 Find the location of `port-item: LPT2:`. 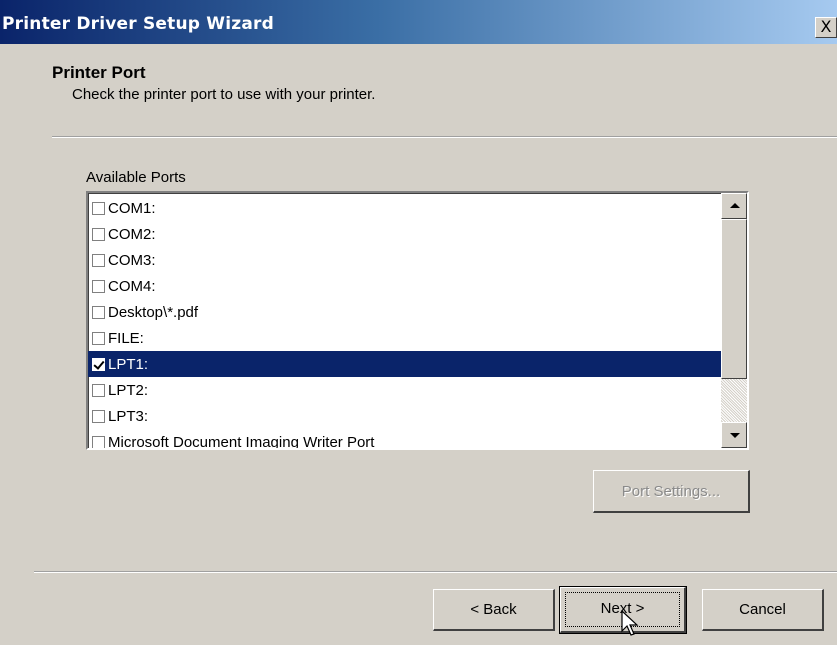

port-item: LPT2: is located at coordinates (404, 390).